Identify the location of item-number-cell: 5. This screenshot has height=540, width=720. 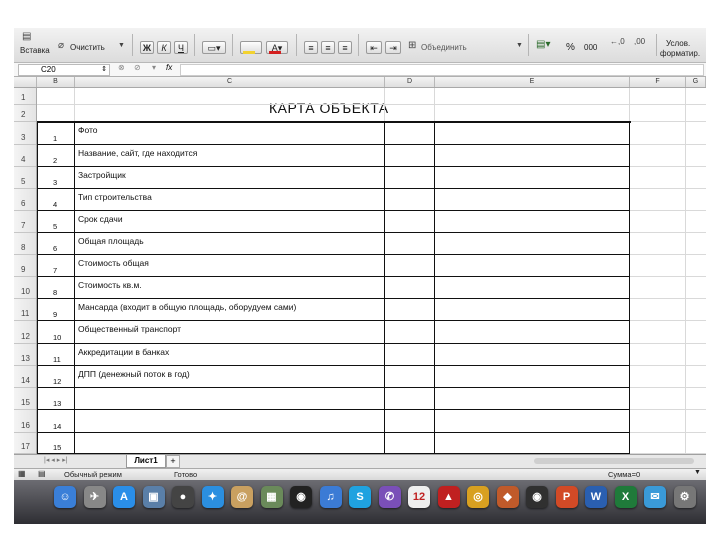
(55, 226).